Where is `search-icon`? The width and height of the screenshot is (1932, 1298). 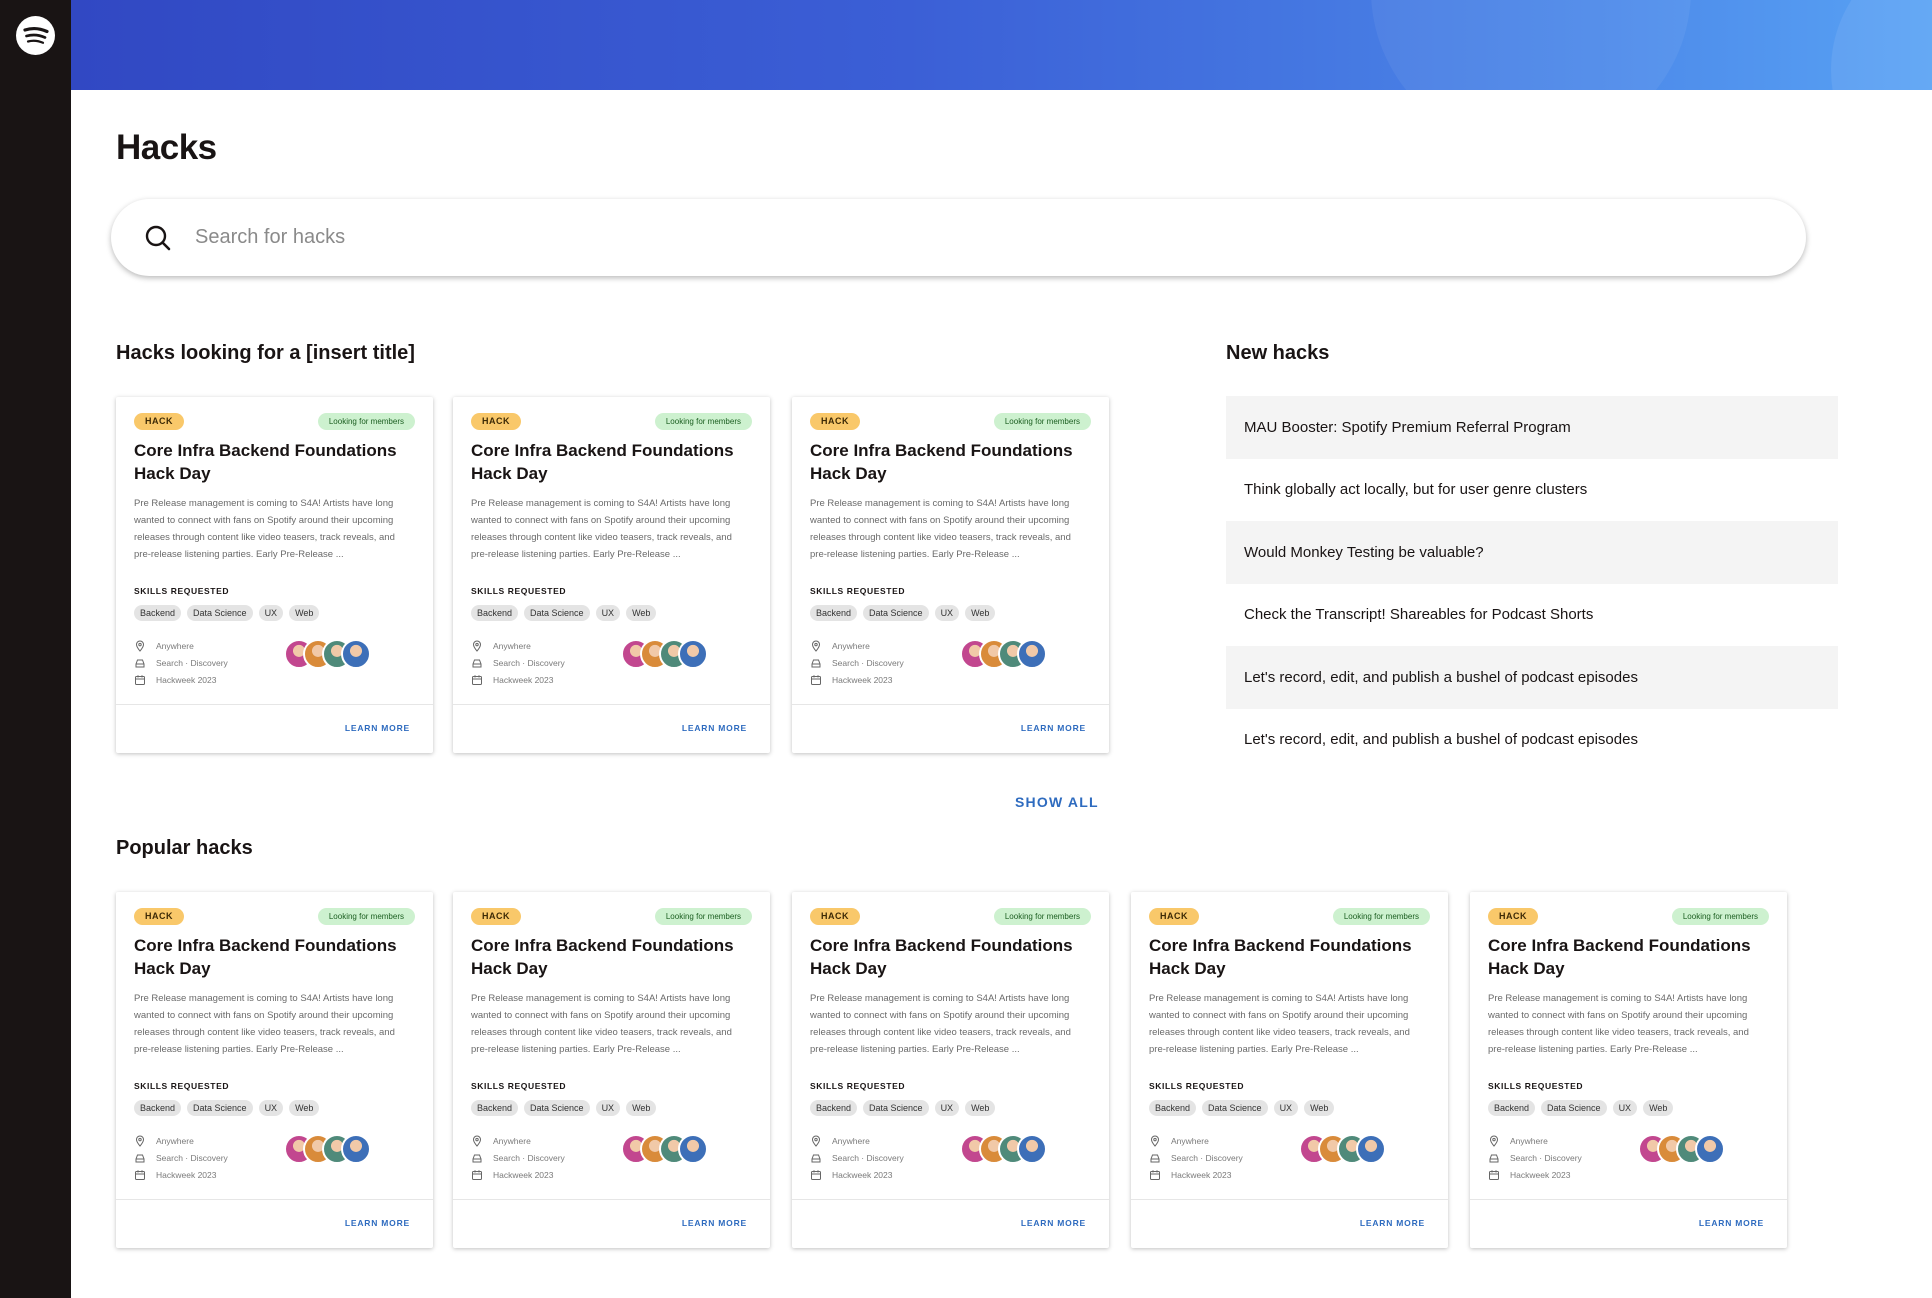 search-icon is located at coordinates (158, 238).